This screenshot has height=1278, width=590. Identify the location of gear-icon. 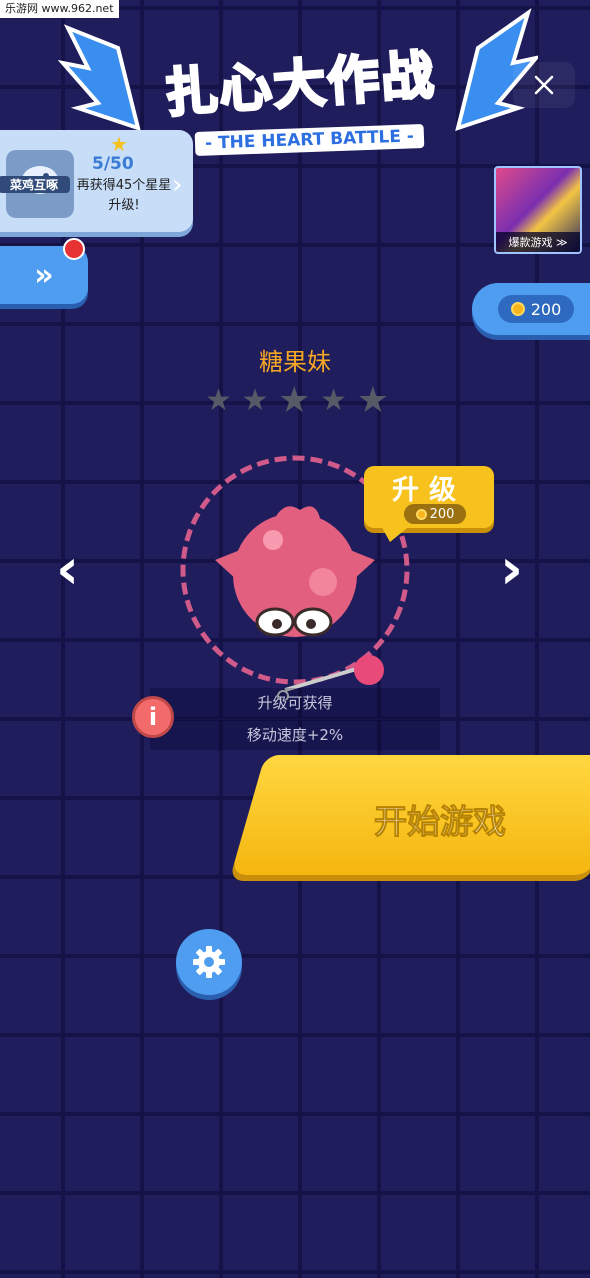
(209, 962).